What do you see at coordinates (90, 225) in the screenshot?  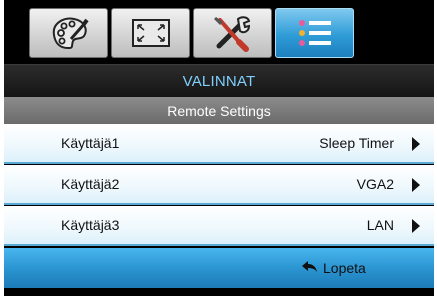 I see `row-label: Käyttäjä3` at bounding box center [90, 225].